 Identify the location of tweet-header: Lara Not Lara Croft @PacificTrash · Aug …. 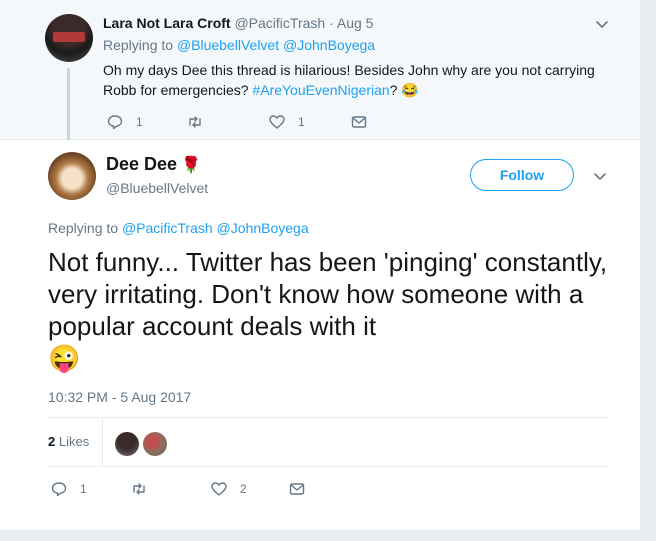
(238, 23).